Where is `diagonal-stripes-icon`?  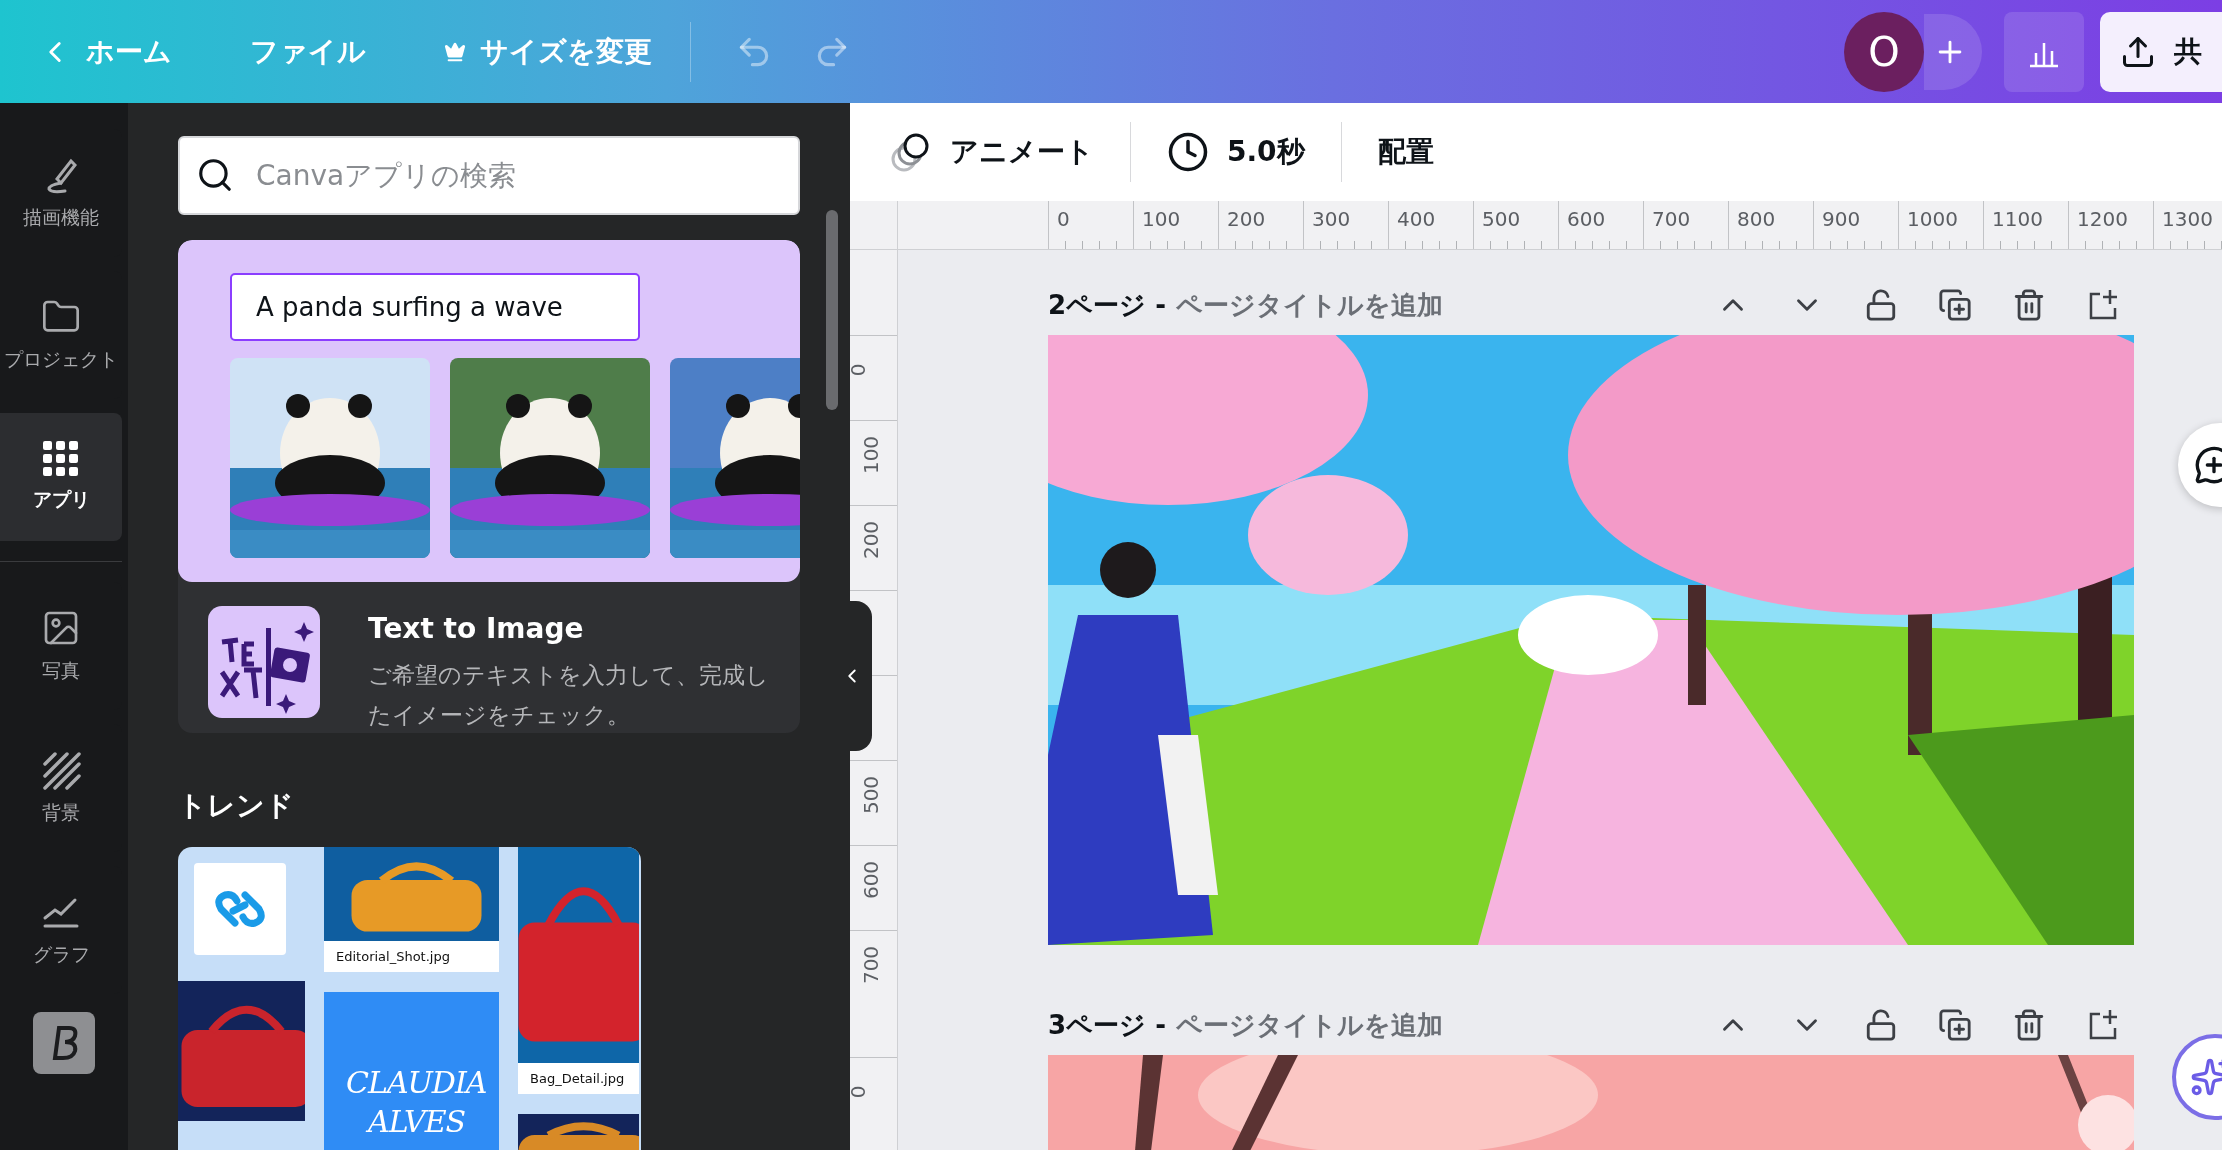 diagonal-stripes-icon is located at coordinates (61, 770).